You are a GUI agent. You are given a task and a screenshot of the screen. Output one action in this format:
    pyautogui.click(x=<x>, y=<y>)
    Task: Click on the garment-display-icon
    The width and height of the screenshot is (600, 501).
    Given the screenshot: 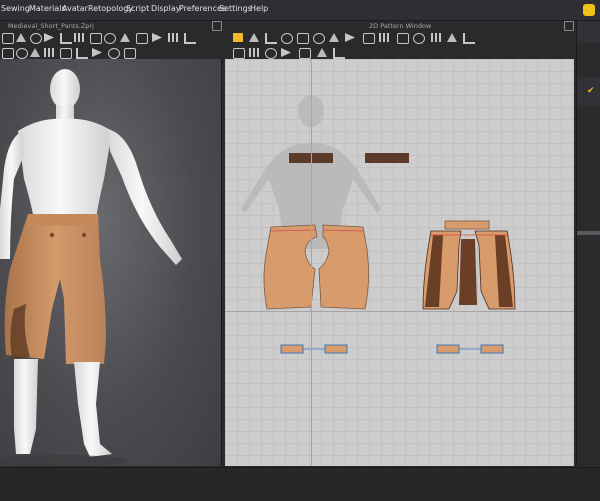 What is the action you would take?
    pyautogui.click(x=49, y=52)
    